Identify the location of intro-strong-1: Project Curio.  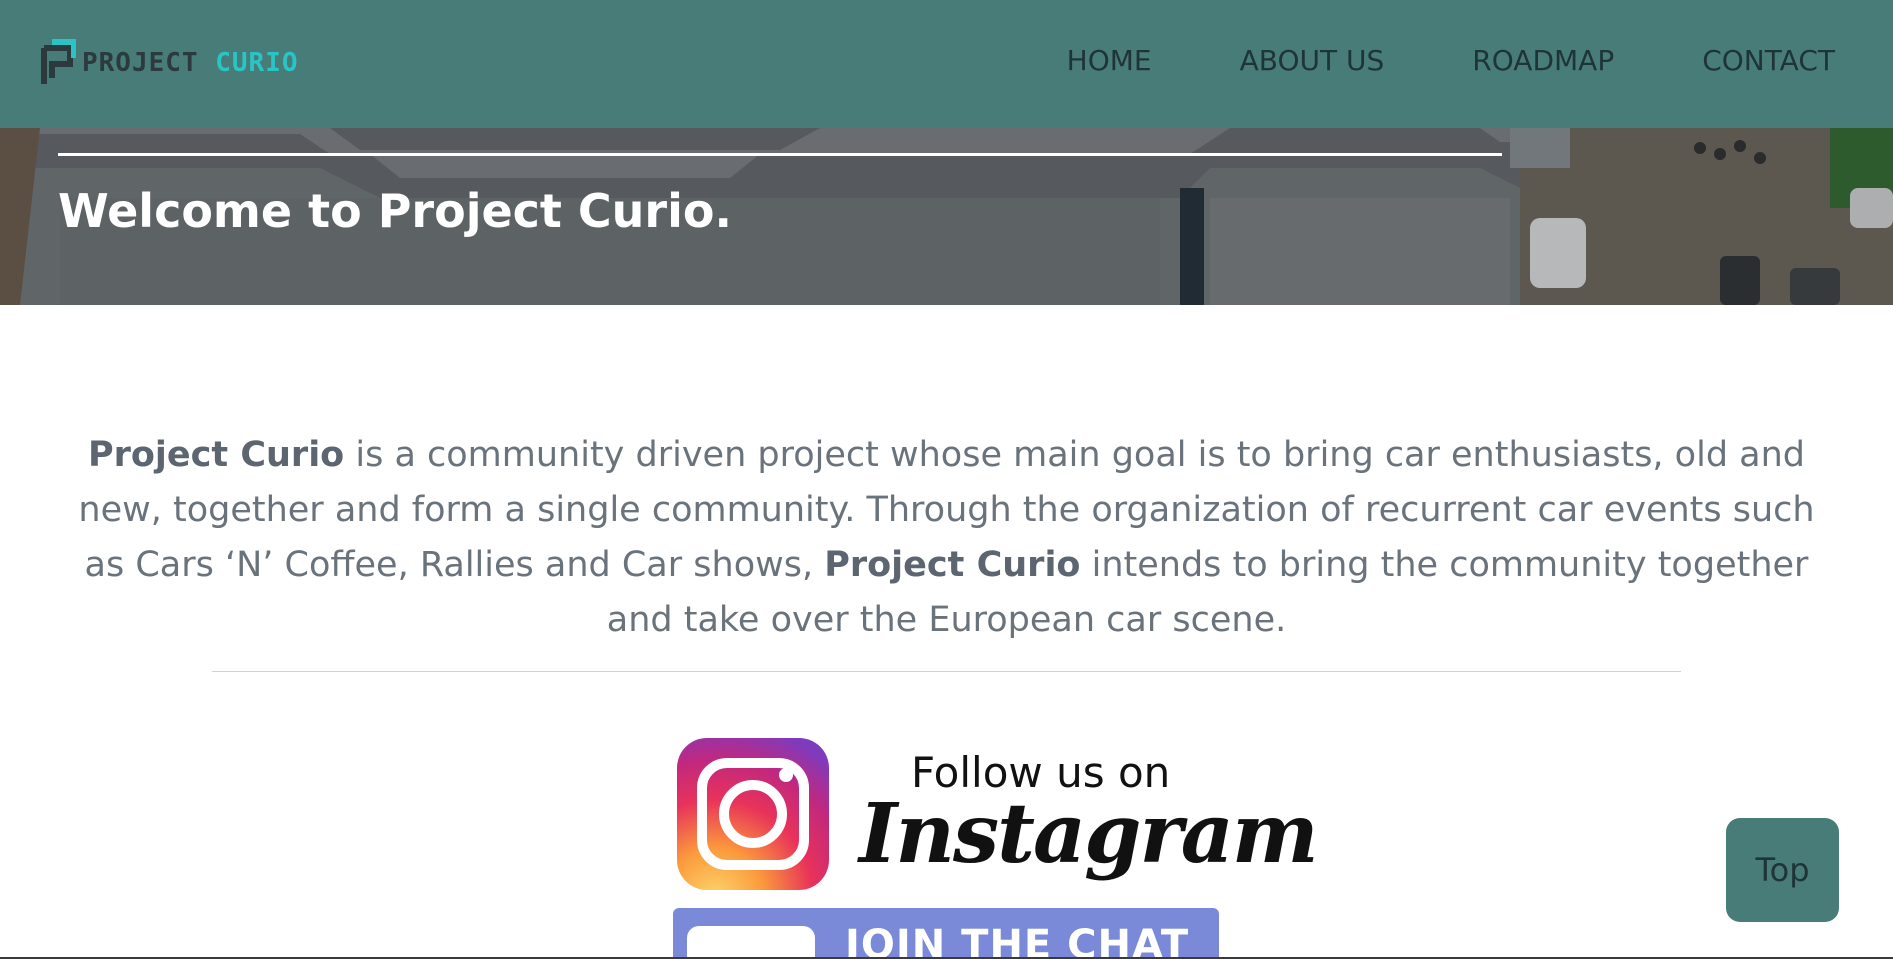
(216, 455).